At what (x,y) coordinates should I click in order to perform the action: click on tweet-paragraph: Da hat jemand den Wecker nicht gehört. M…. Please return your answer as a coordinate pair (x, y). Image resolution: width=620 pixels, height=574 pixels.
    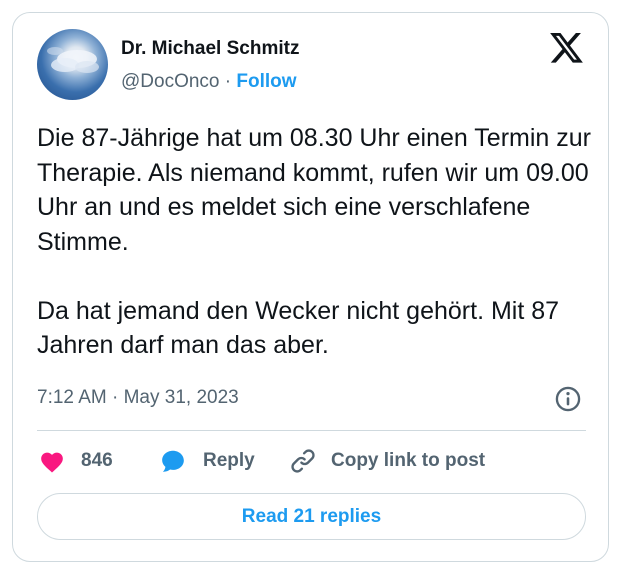
    Looking at the image, I should click on (298, 328).